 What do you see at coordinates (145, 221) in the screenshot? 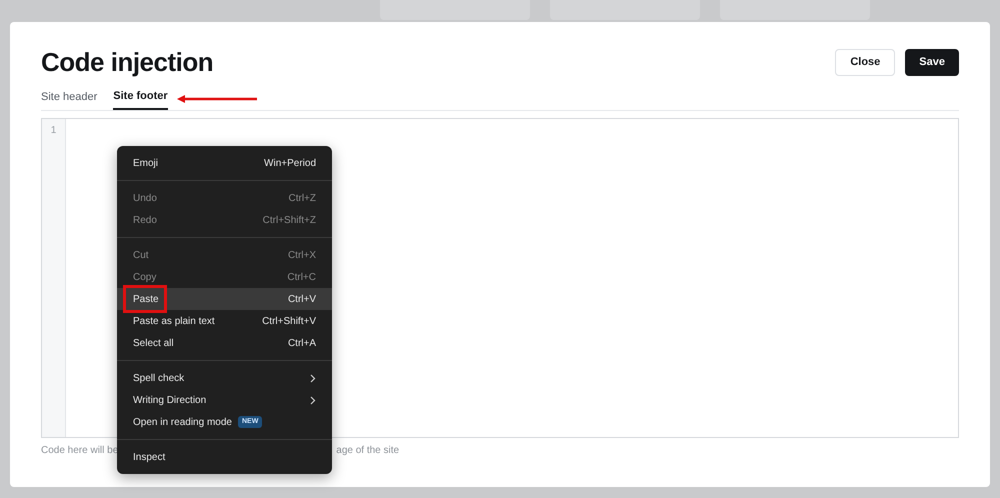
I see `menu-item-label: Redo` at bounding box center [145, 221].